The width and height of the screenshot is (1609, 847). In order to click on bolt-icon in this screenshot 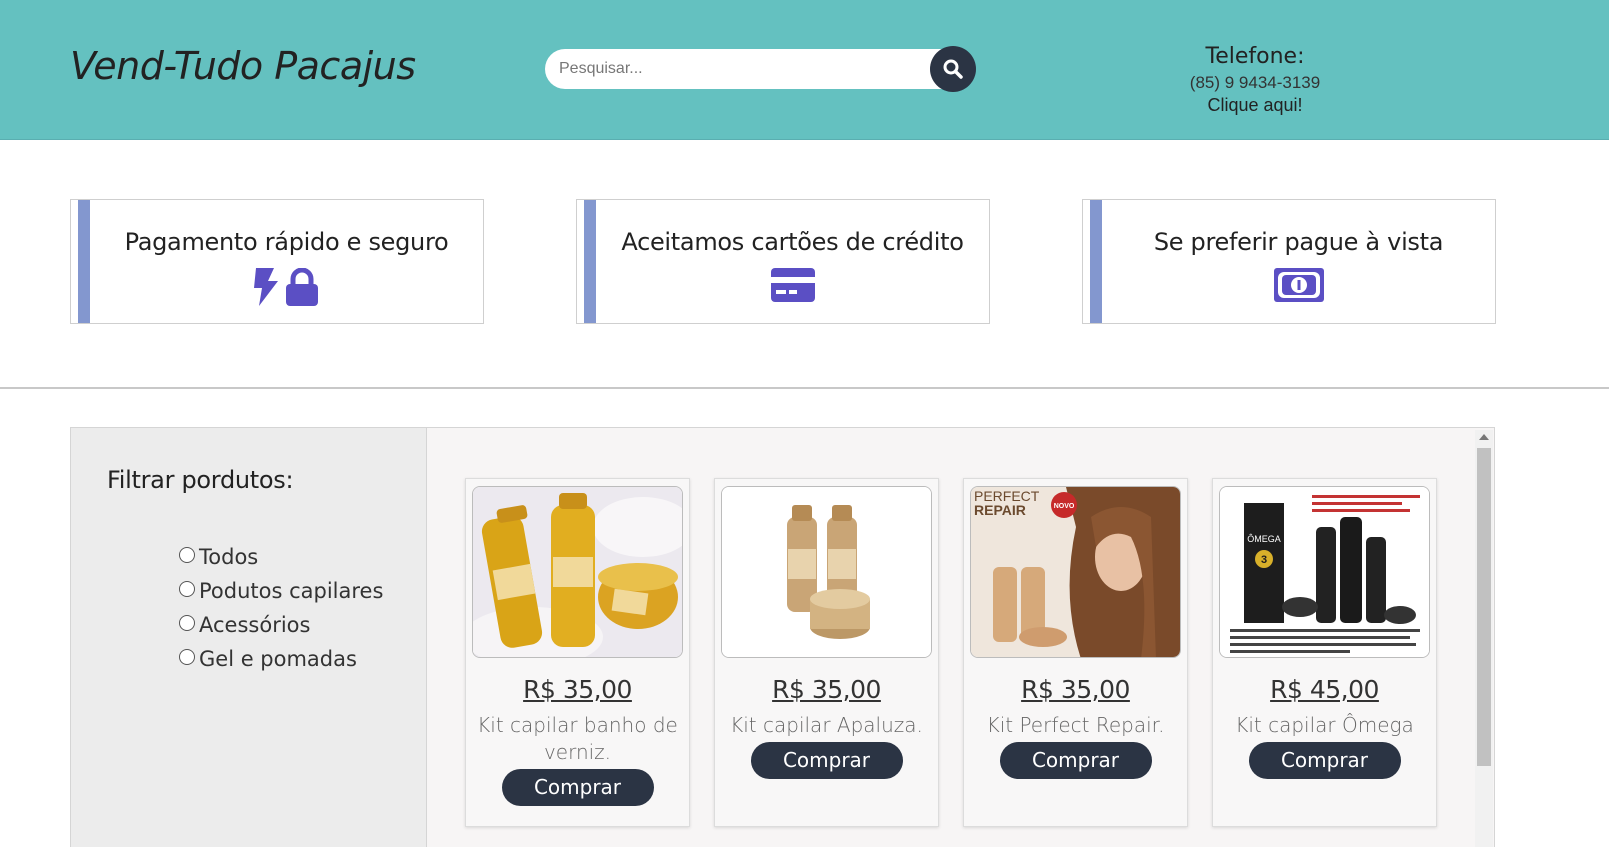, I will do `click(265, 287)`.